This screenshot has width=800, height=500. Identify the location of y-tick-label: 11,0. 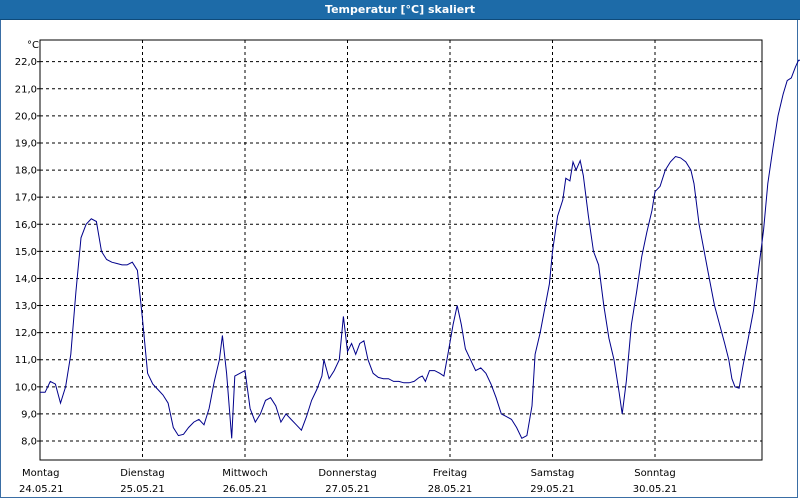
(26, 360).